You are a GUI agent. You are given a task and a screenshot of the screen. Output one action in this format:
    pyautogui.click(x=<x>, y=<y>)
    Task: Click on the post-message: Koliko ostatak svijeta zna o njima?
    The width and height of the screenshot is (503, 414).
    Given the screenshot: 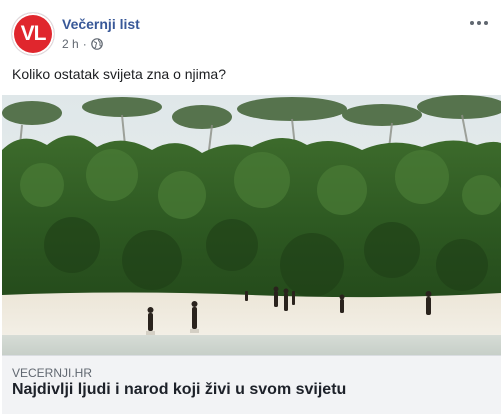 What is the action you would take?
    pyautogui.click(x=119, y=74)
    